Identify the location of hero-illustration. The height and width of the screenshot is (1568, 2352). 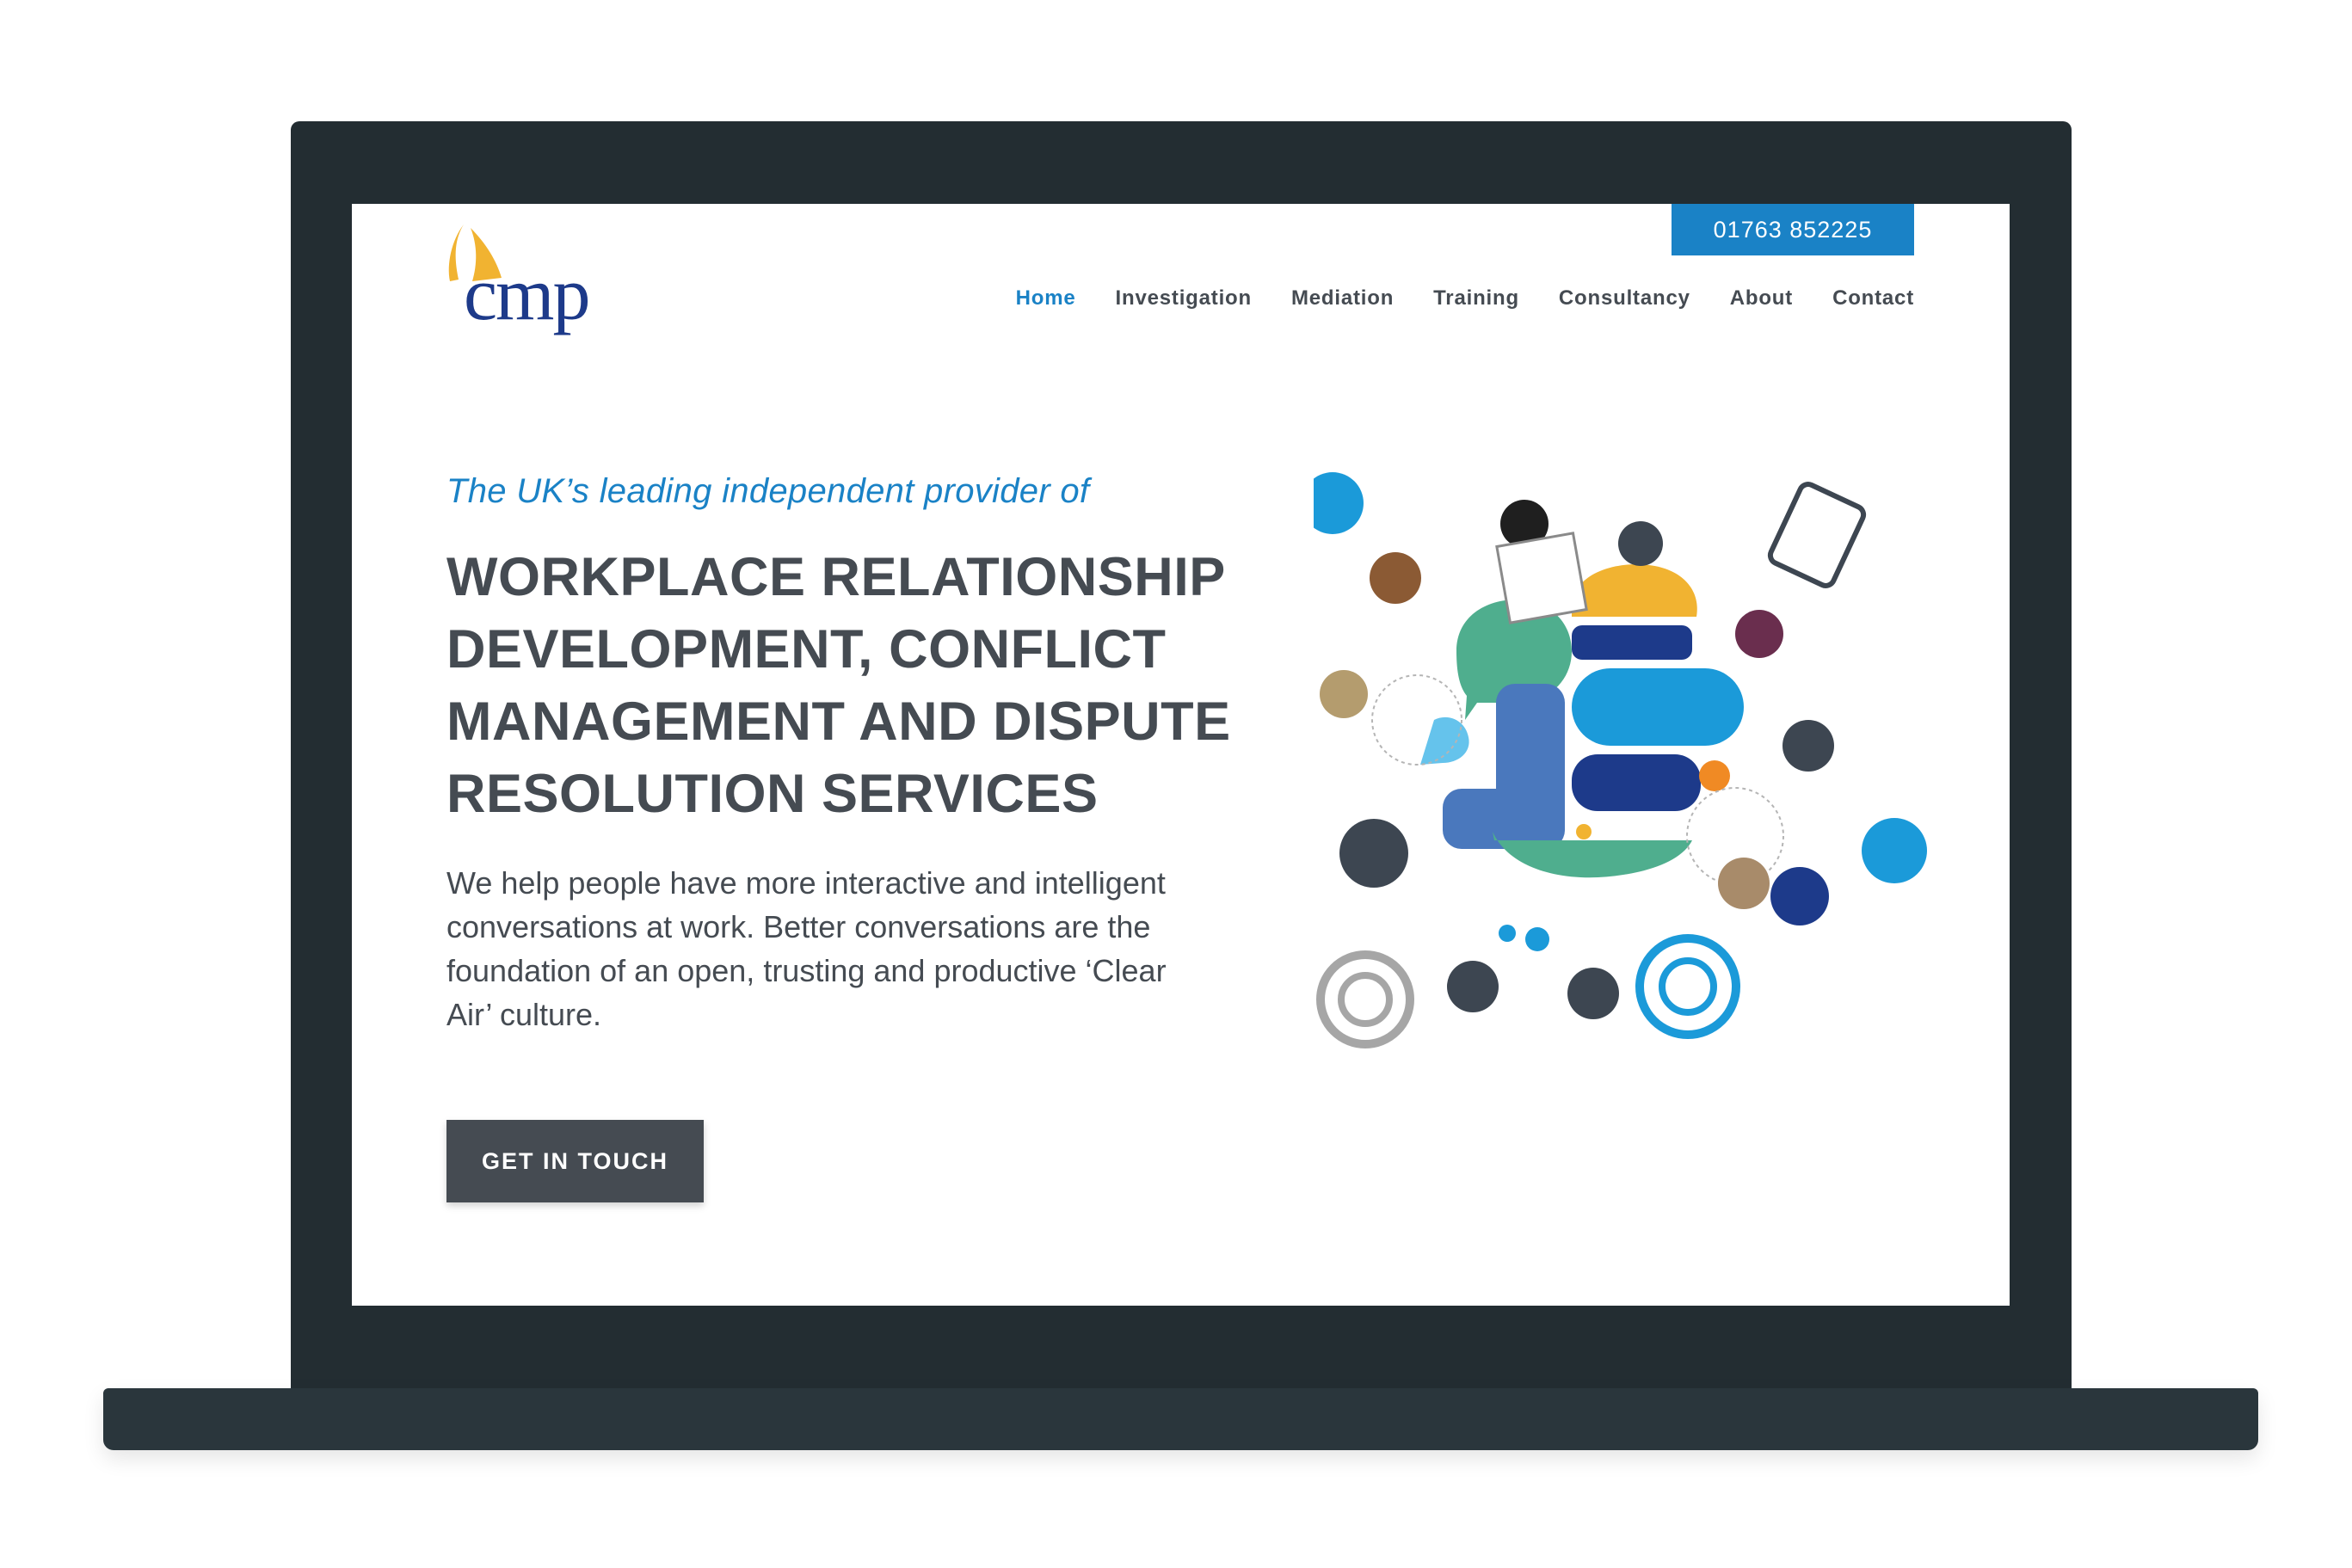
(1620, 760).